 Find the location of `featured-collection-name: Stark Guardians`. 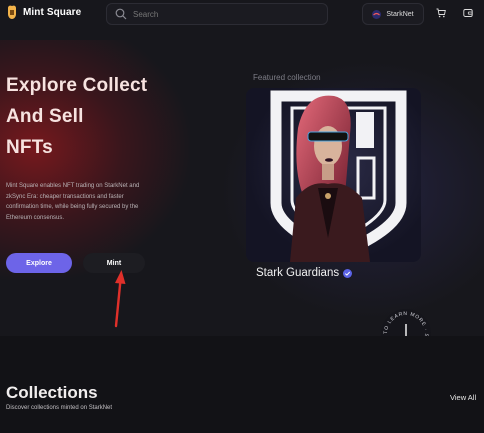

featured-collection-name: Stark Guardians is located at coordinates (304, 273).